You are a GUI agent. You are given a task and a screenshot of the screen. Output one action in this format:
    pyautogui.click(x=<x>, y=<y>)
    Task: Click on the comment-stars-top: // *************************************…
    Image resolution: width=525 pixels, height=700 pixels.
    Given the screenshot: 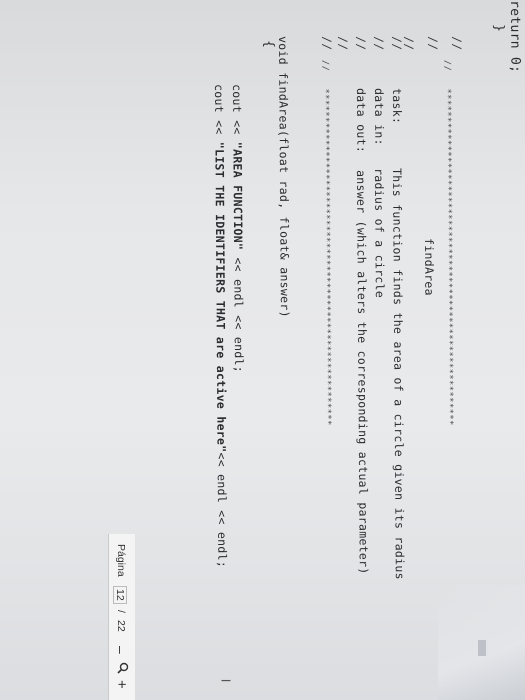 What is the action you would take?
    pyautogui.click(x=448, y=243)
    